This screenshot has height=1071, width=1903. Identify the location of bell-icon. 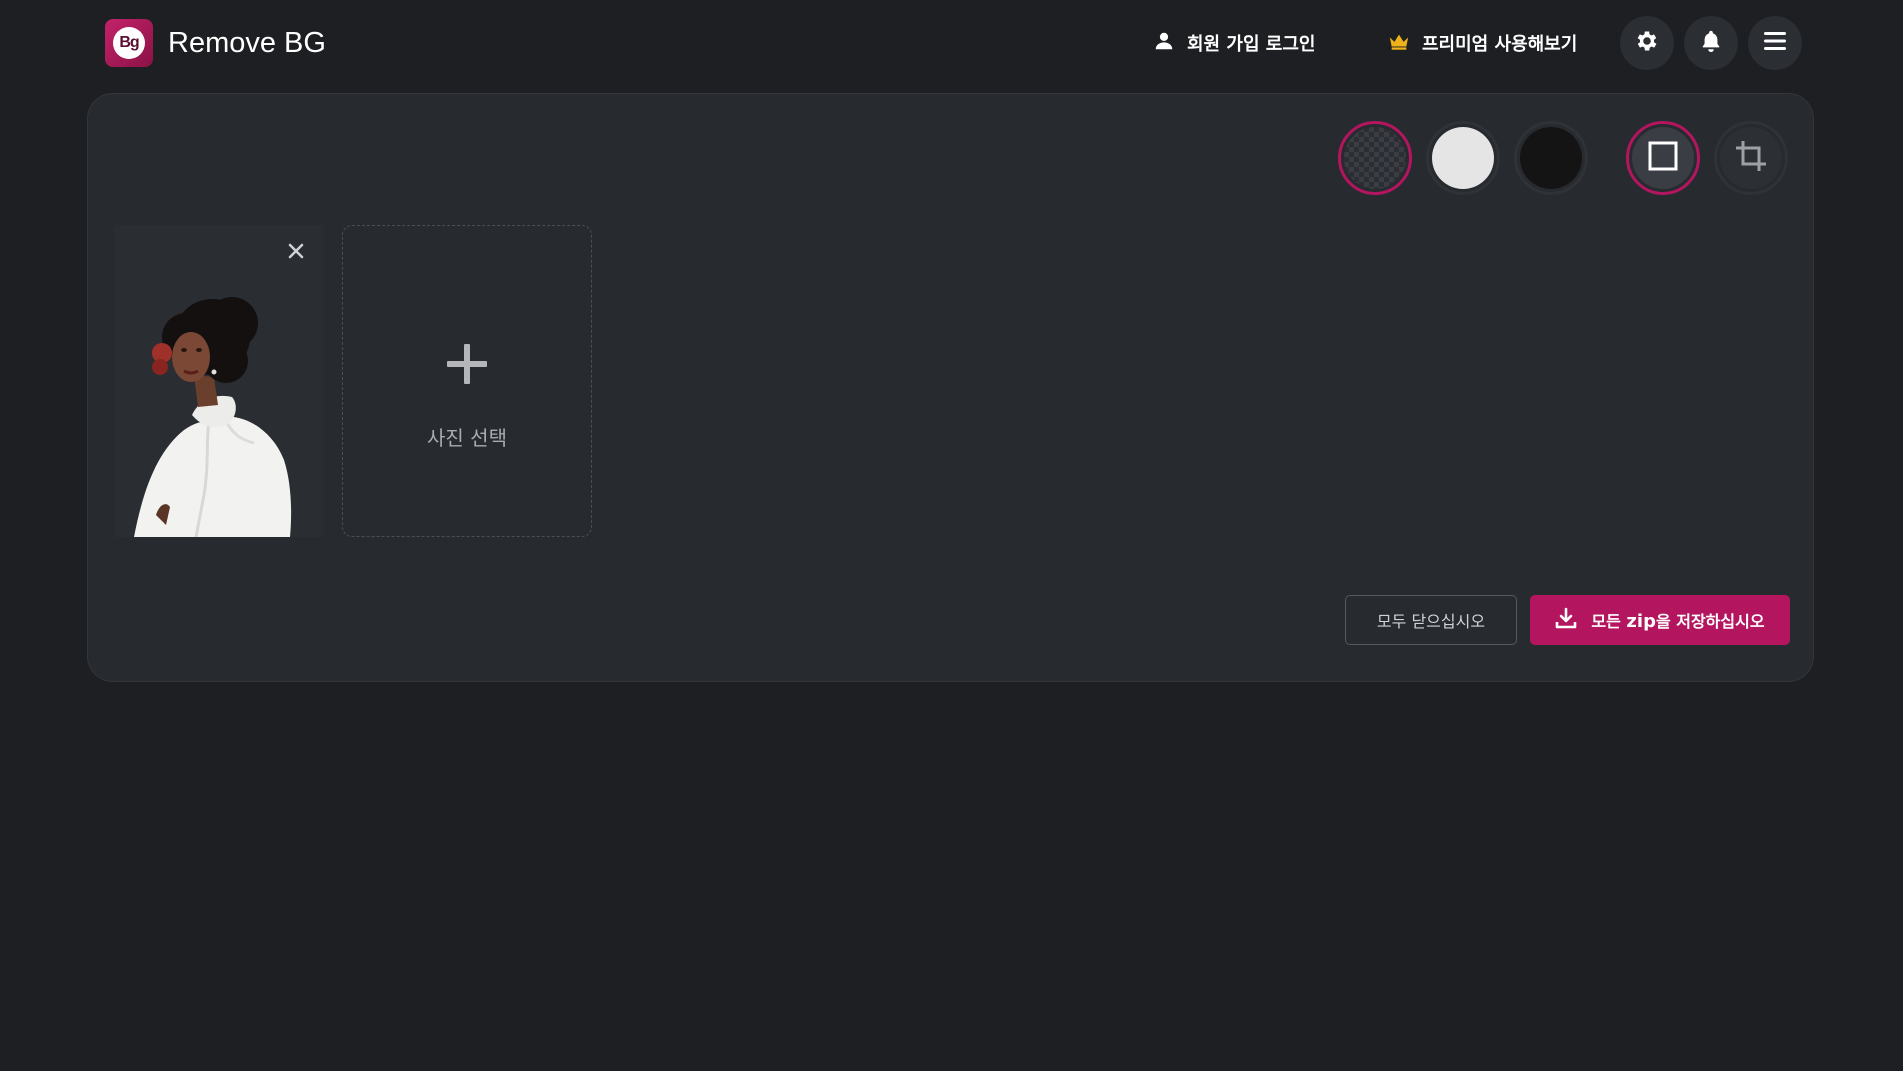
(1711, 43).